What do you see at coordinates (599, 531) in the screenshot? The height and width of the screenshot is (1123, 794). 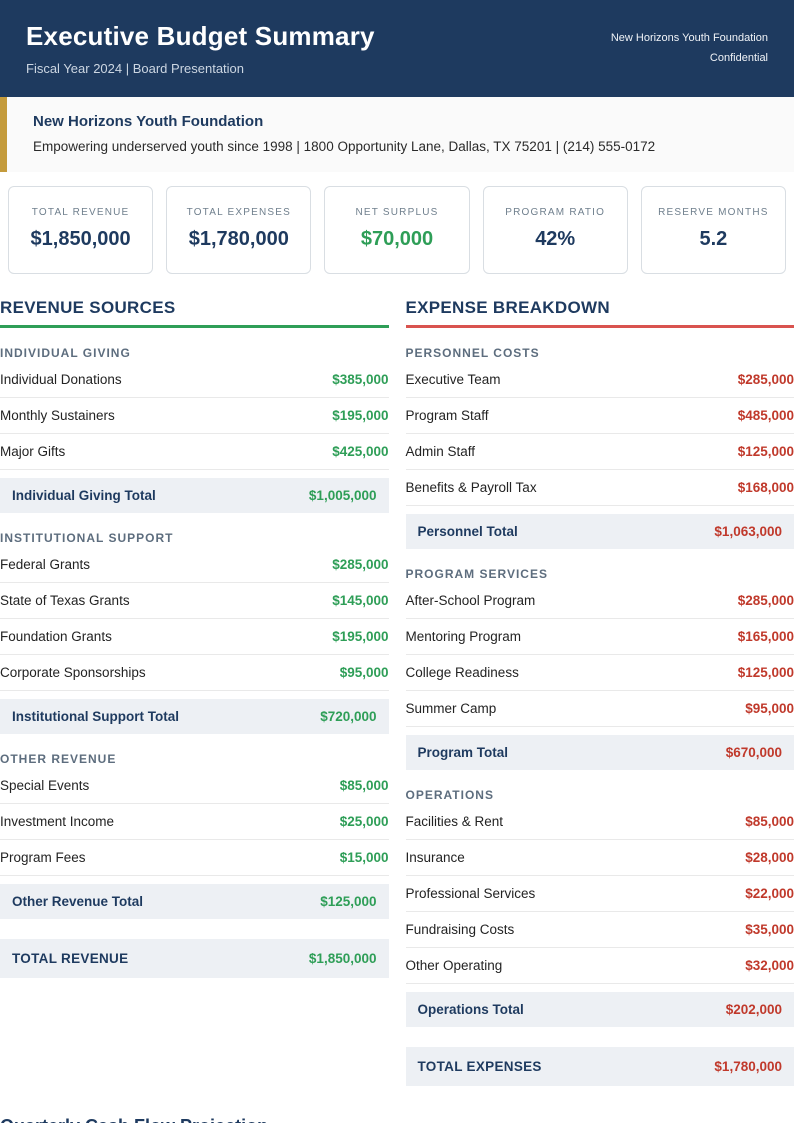 I see `subtotal-row: Personnel Total $1,063,000` at bounding box center [599, 531].